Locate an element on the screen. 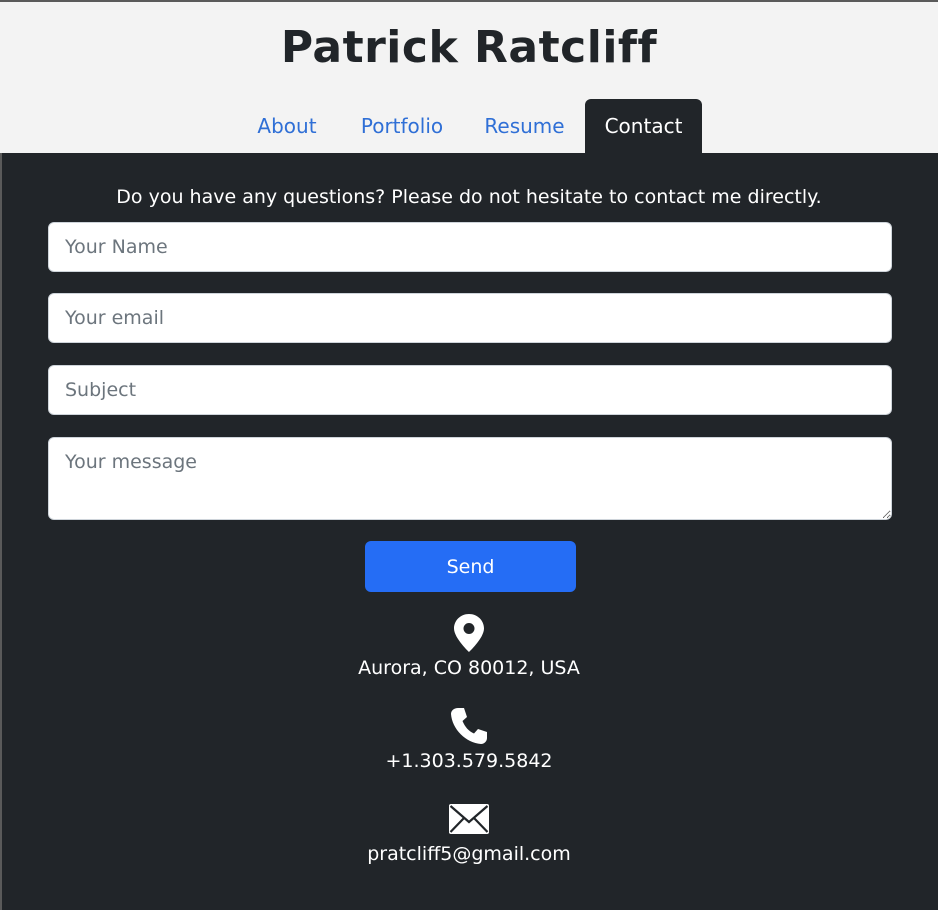 This screenshot has width=938, height=910. email-info: pratcliff5@gmail.com is located at coordinates (469, 832).